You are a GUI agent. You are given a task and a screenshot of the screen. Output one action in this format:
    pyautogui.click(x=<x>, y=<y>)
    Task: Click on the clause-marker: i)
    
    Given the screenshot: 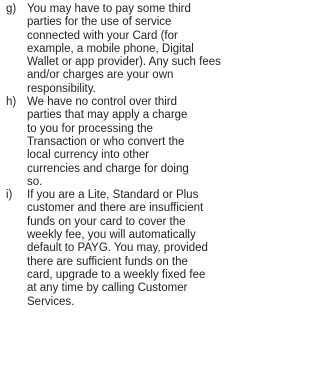 What is the action you would take?
    pyautogui.click(x=9, y=195)
    